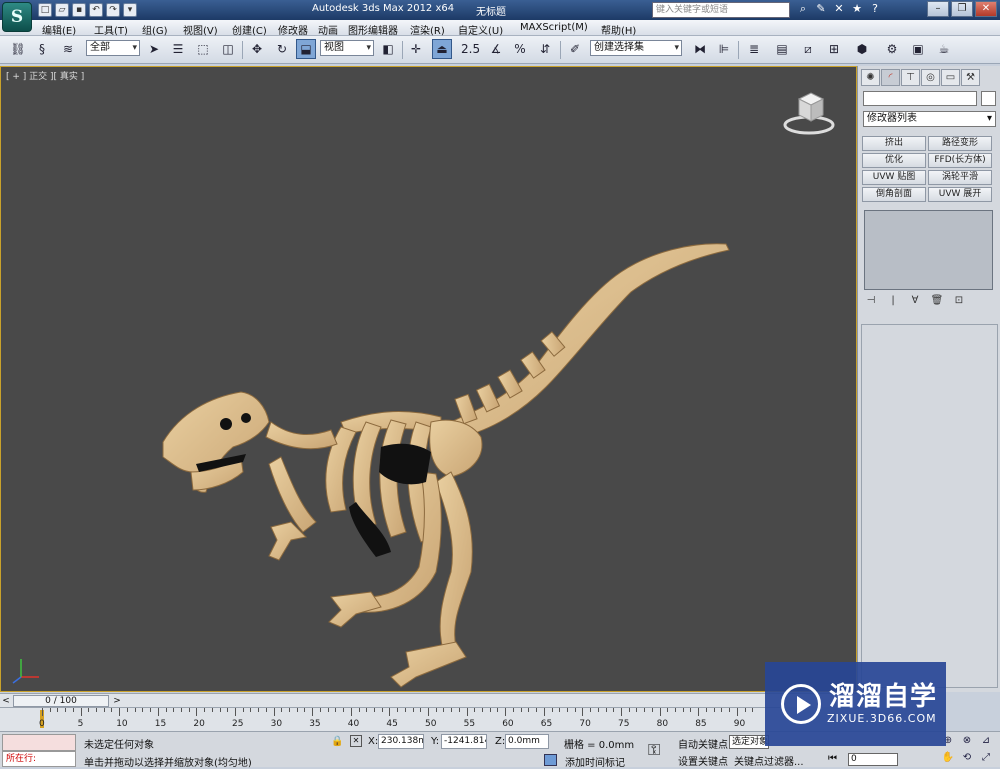  I want to click on binoculars-icon: ⌕, so click(803, 9).